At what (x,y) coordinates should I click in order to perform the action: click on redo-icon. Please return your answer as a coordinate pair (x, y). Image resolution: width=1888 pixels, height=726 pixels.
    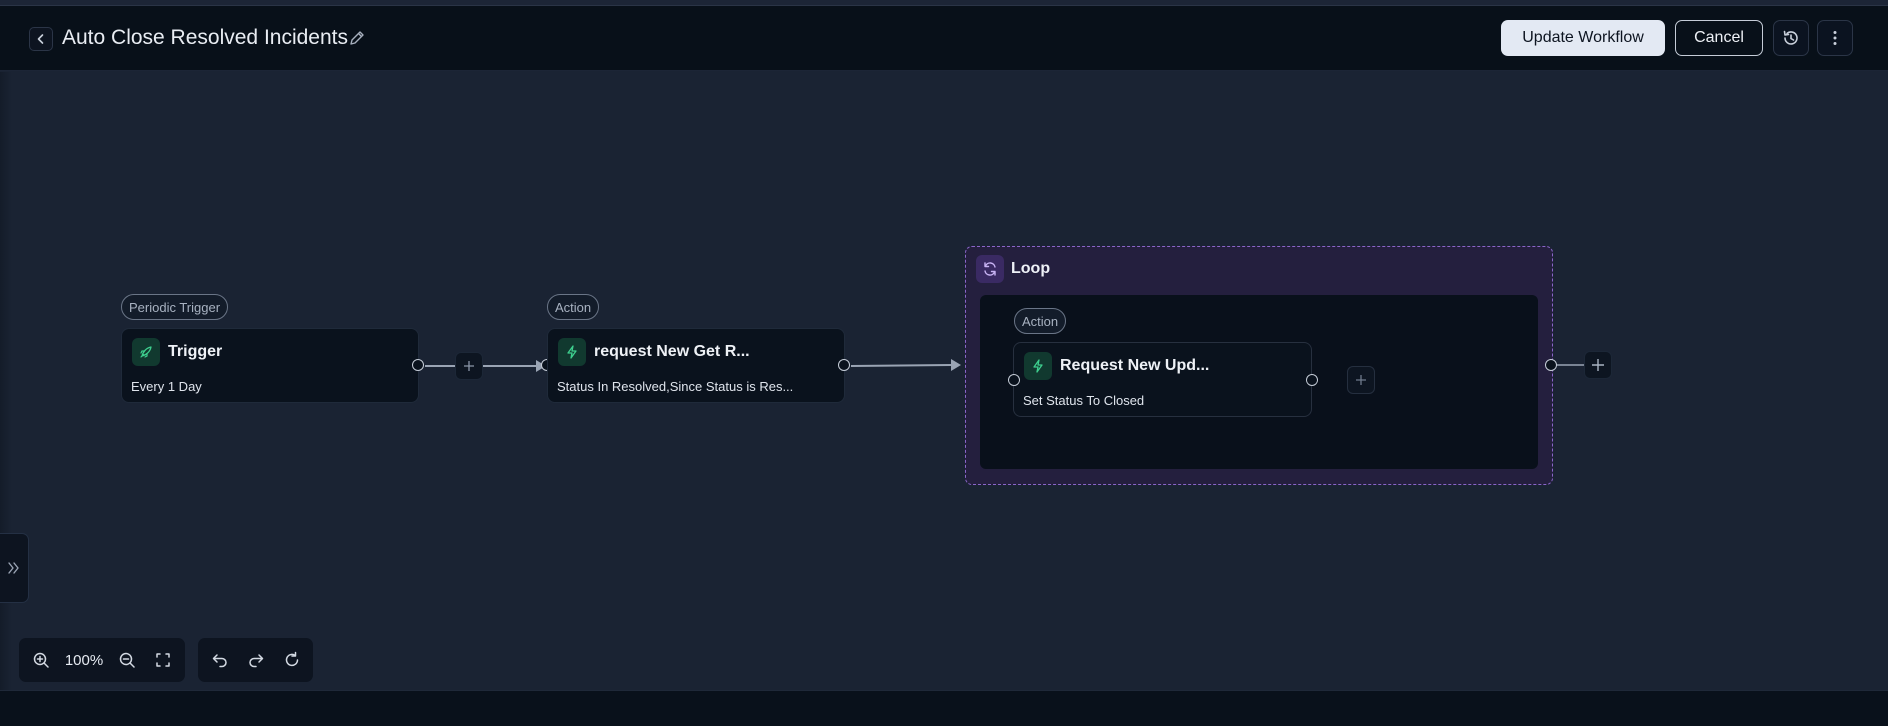
    Looking at the image, I should click on (256, 661).